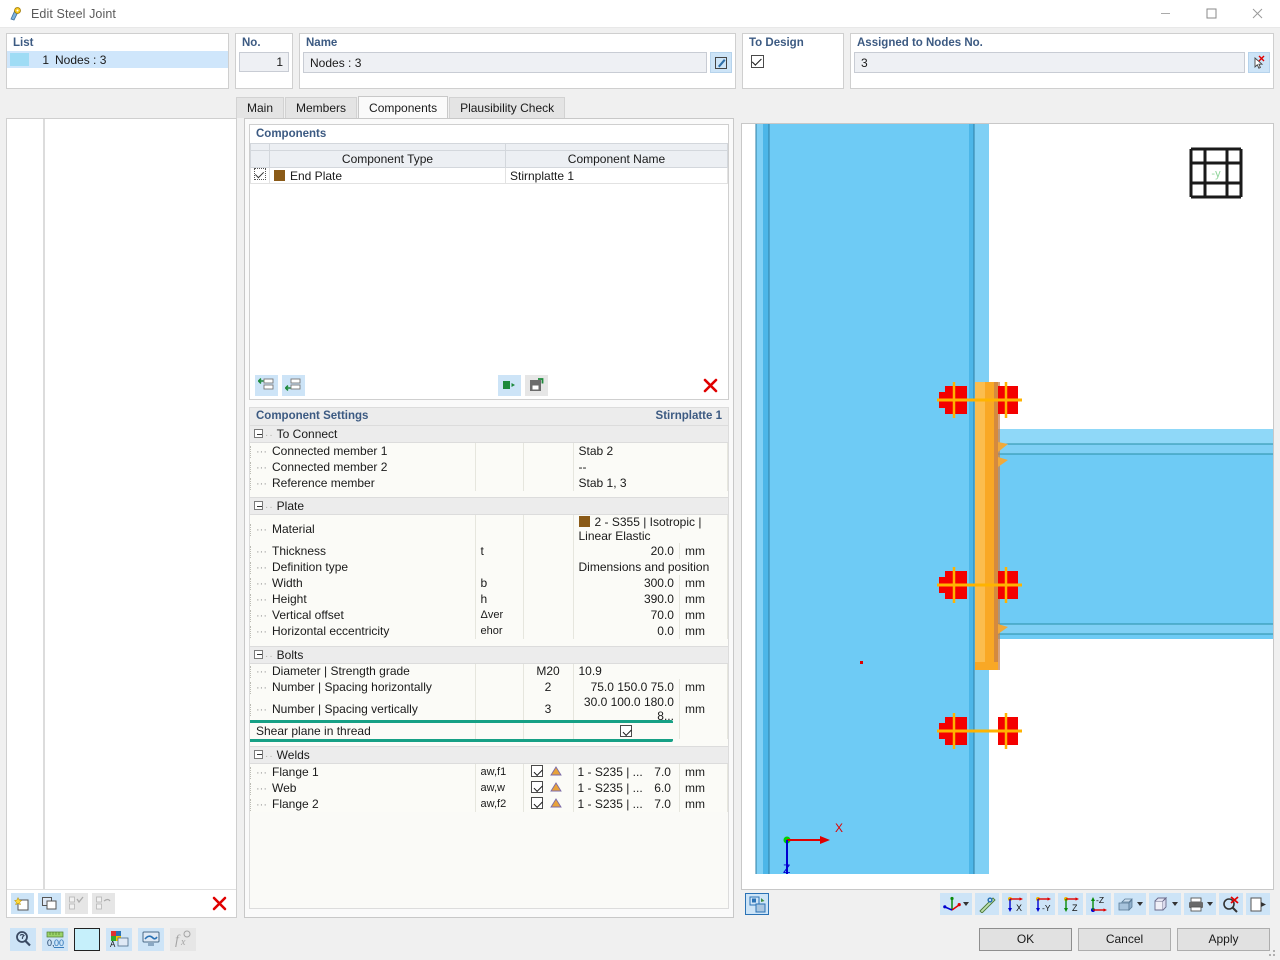 The width and height of the screenshot is (1280, 960). What do you see at coordinates (23, 939) in the screenshot?
I see `find-button` at bounding box center [23, 939].